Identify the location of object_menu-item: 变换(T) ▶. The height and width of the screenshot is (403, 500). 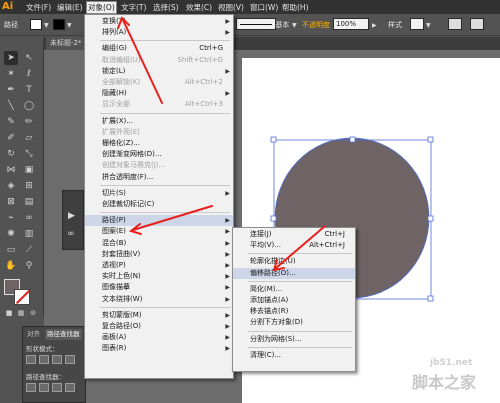
(159, 21).